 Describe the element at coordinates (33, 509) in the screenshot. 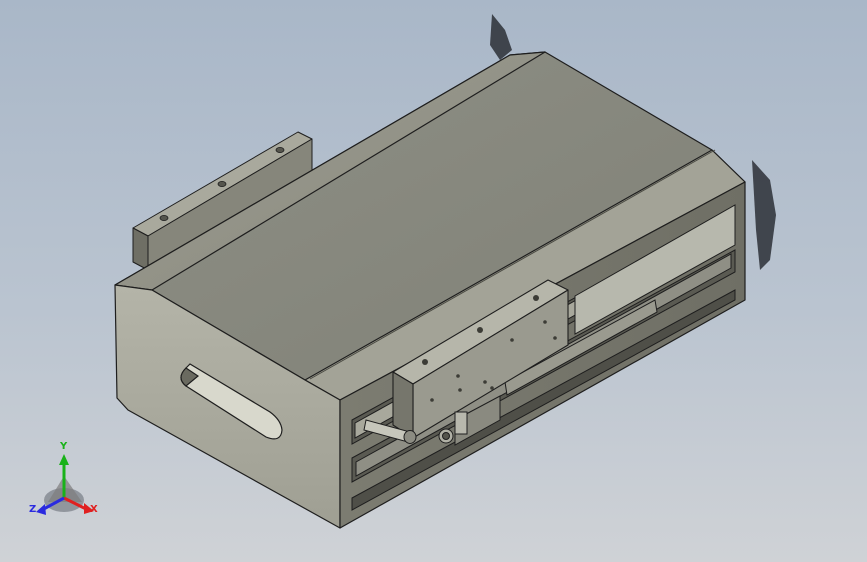

I see `z-axis-label: Z` at that location.